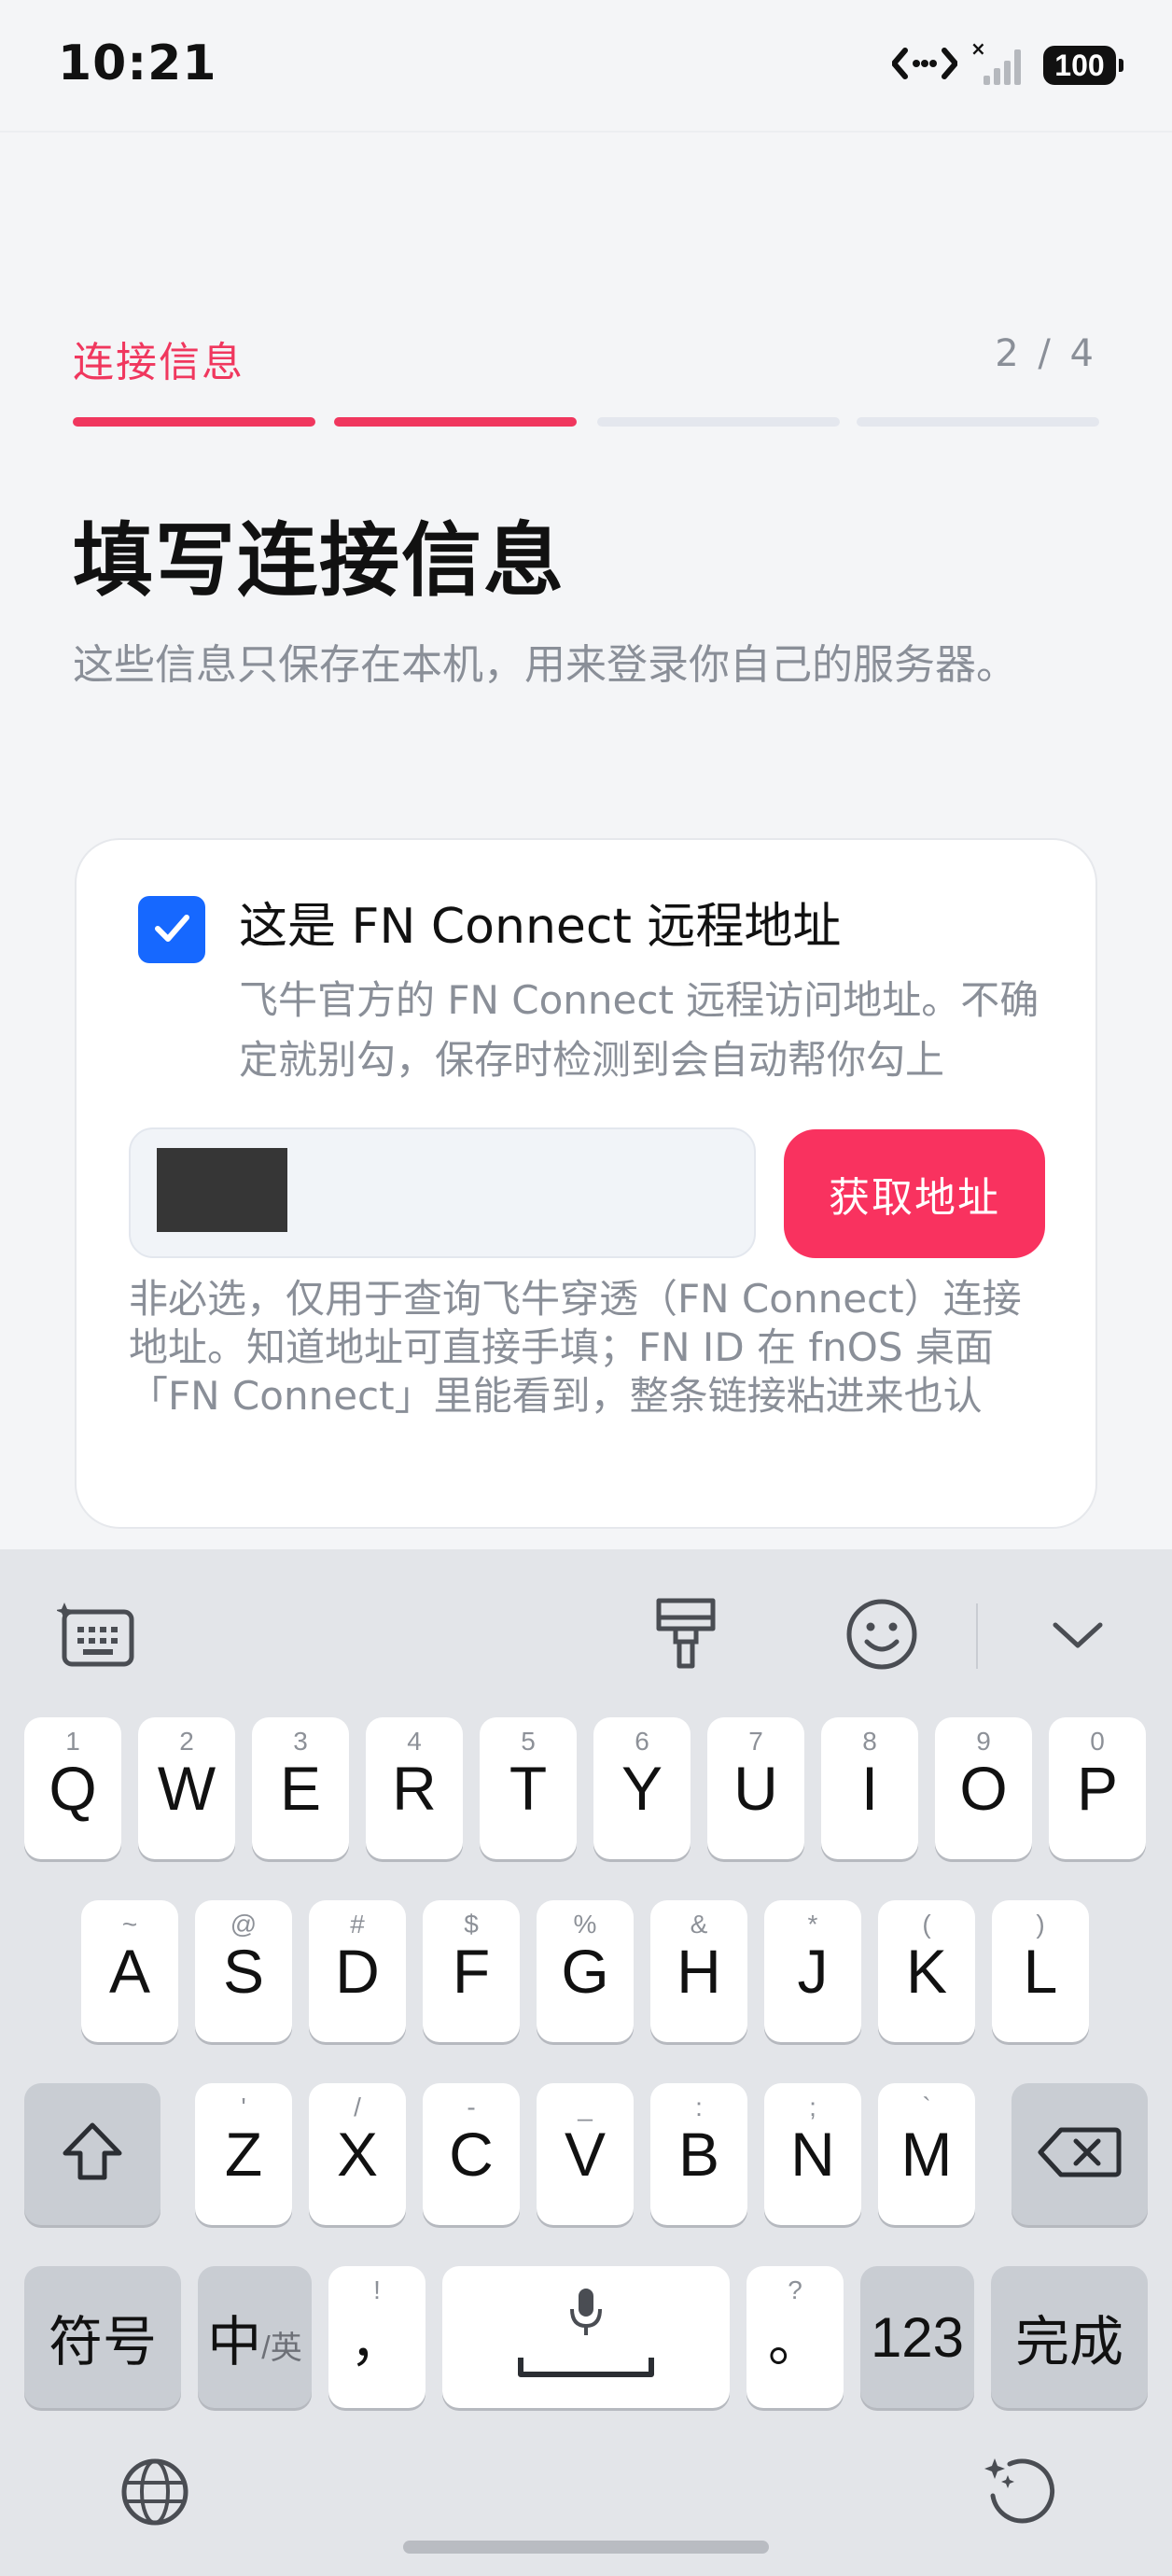  What do you see at coordinates (357, 2154) in the screenshot?
I see `key-x: / X` at bounding box center [357, 2154].